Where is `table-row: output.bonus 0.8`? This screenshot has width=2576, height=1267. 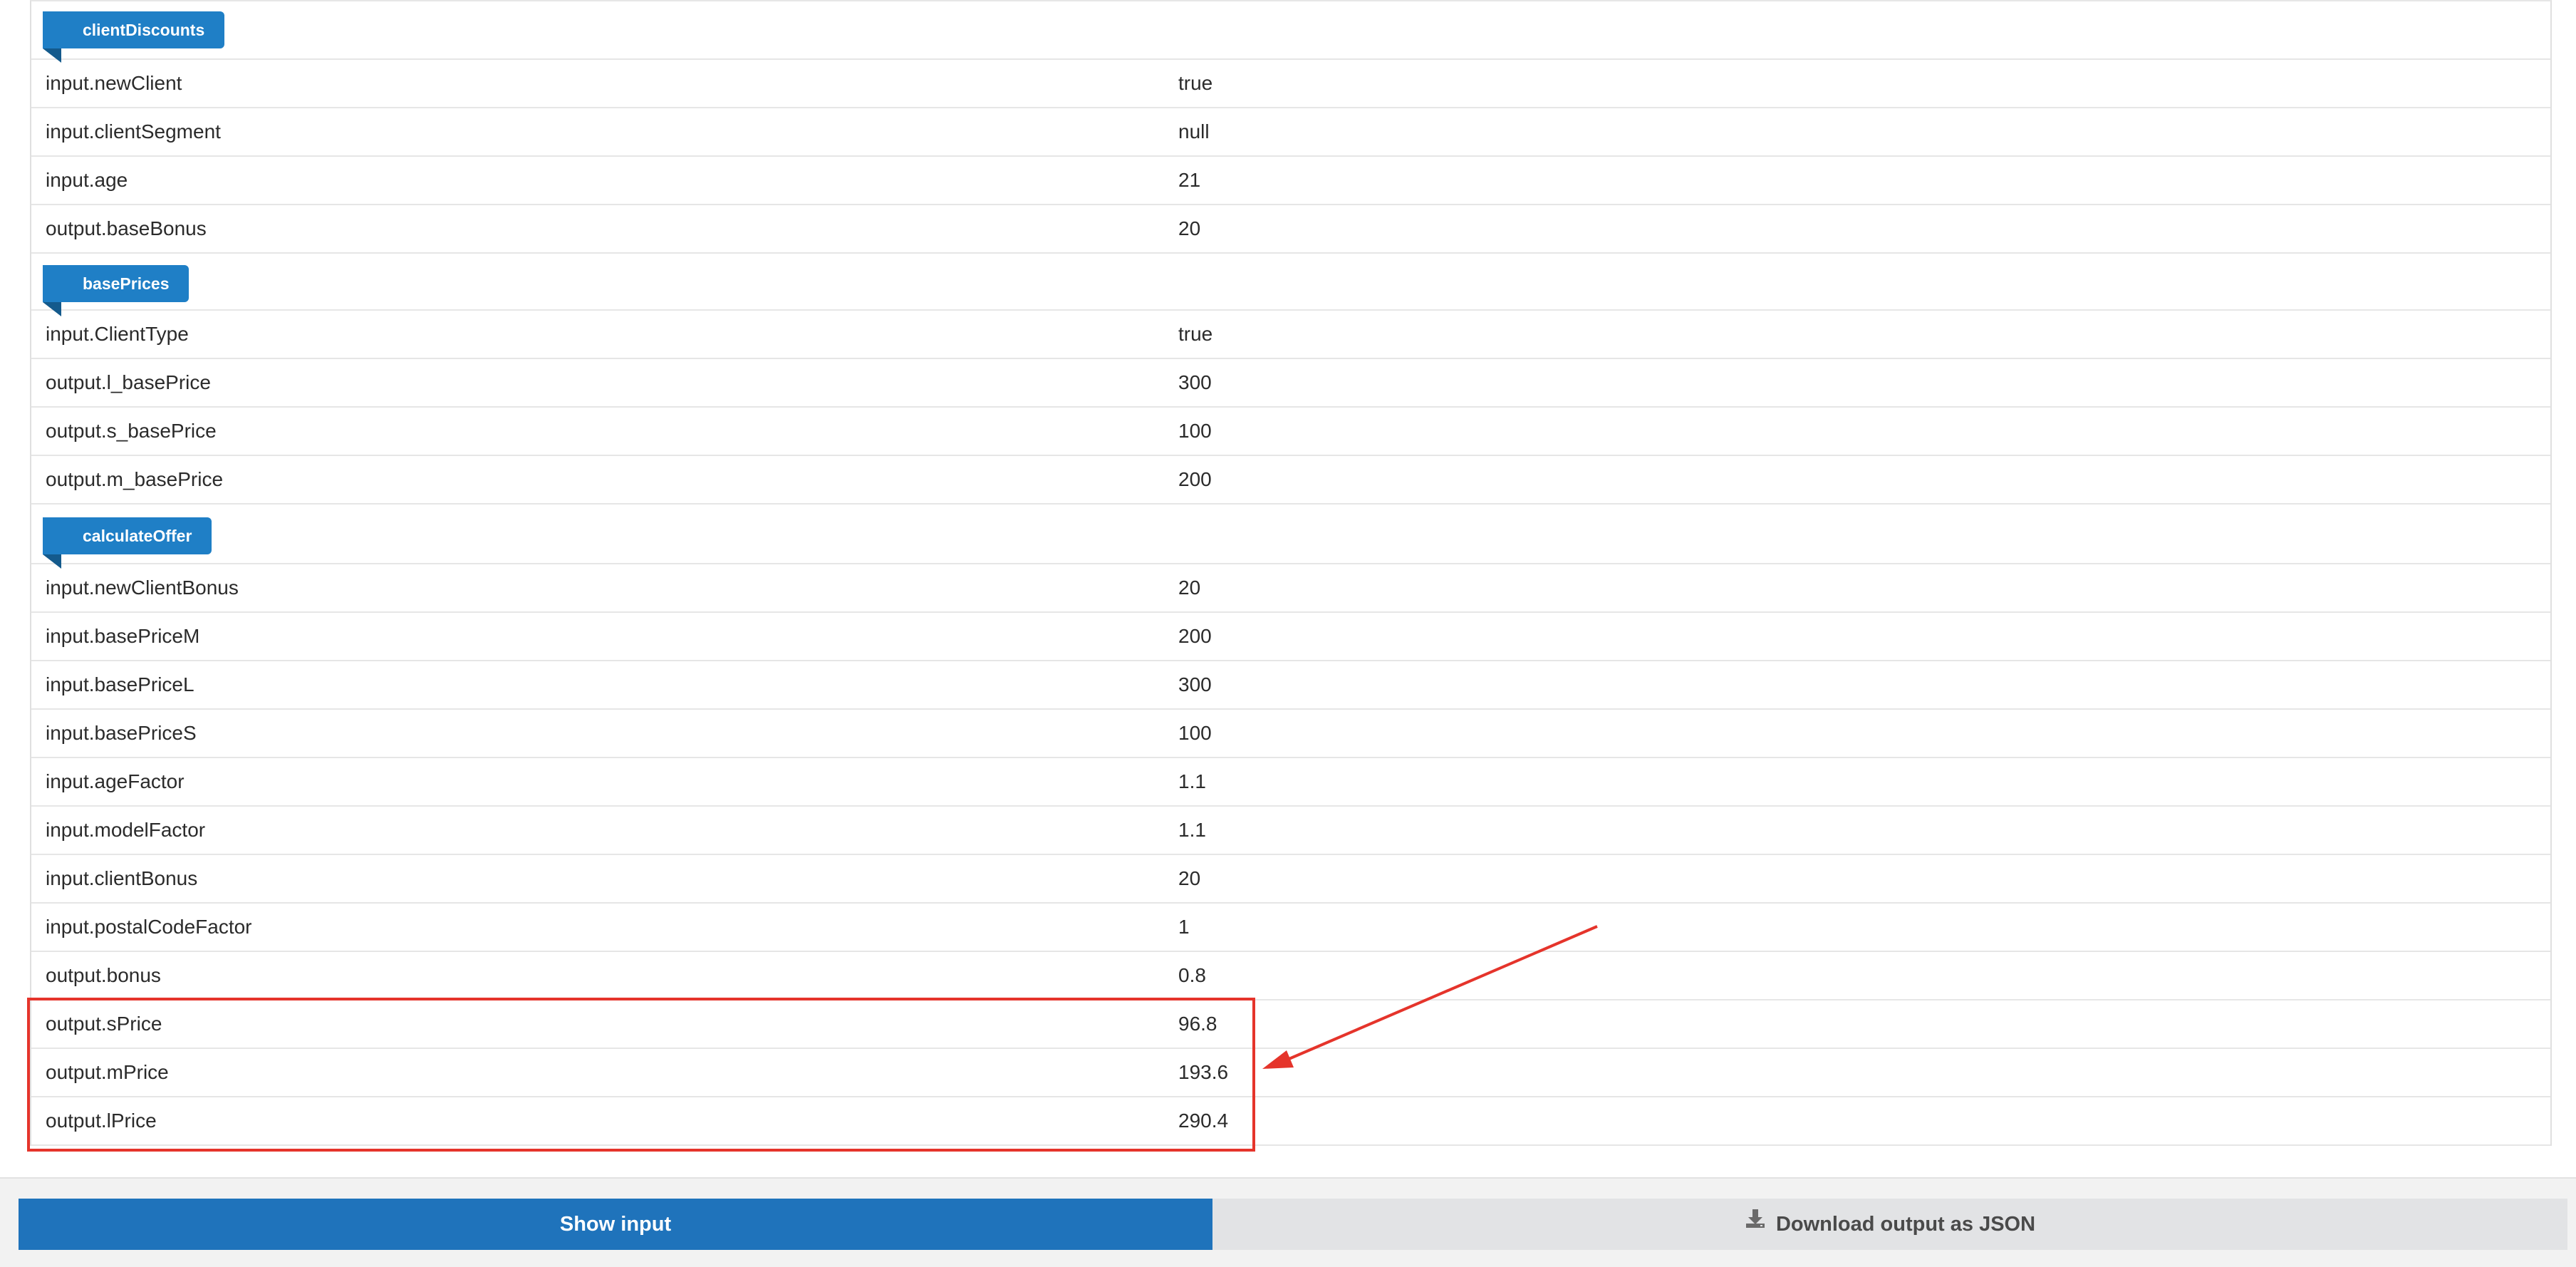 table-row: output.bonus 0.8 is located at coordinates (1290, 976).